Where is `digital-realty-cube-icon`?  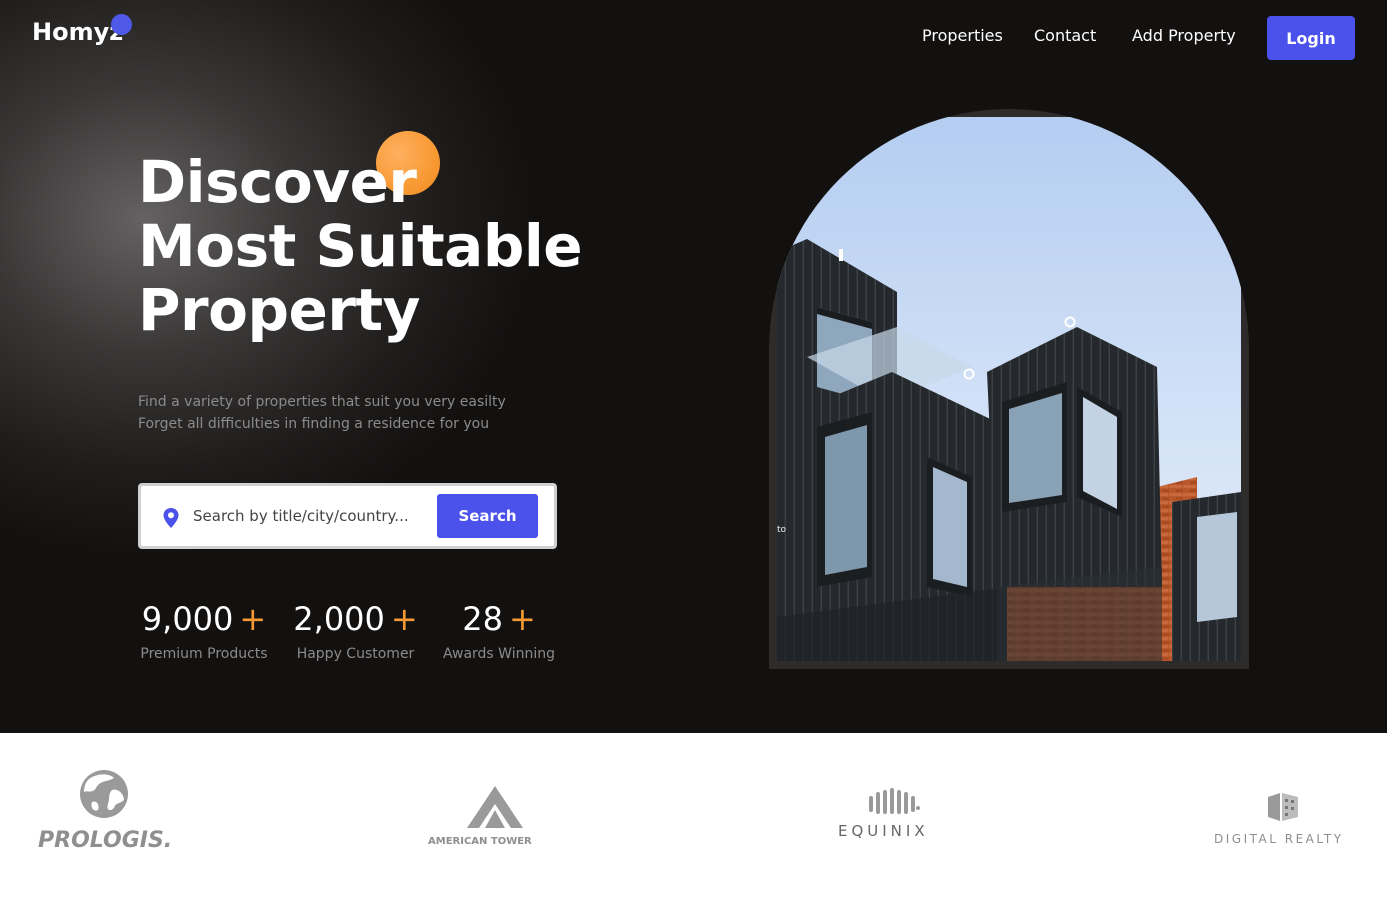 digital-realty-cube-icon is located at coordinates (1283, 807).